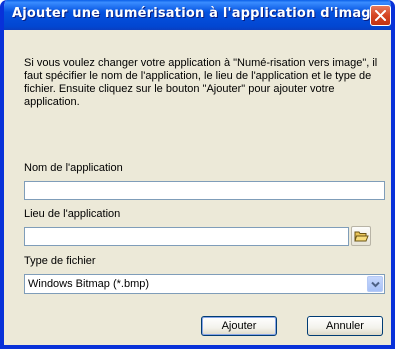  Describe the element at coordinates (60, 261) in the screenshot. I see `file-type-label: Type de fichier` at that location.